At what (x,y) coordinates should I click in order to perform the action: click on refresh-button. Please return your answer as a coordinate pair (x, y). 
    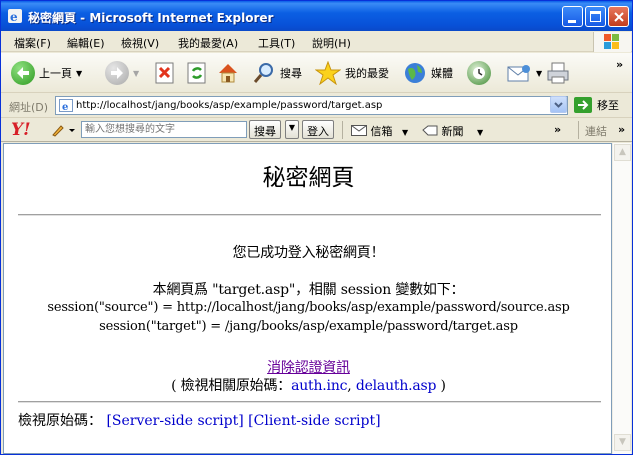
    Looking at the image, I should click on (197, 73).